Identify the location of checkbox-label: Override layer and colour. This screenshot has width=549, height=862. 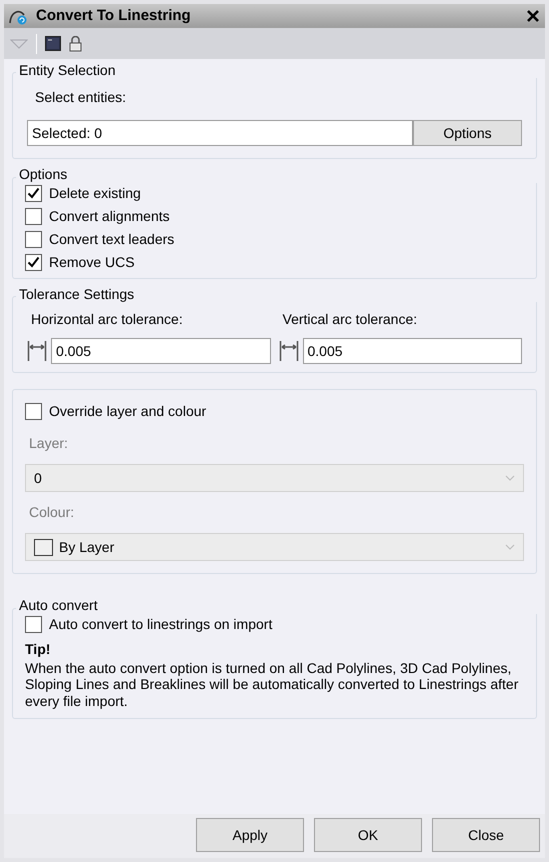
(127, 412).